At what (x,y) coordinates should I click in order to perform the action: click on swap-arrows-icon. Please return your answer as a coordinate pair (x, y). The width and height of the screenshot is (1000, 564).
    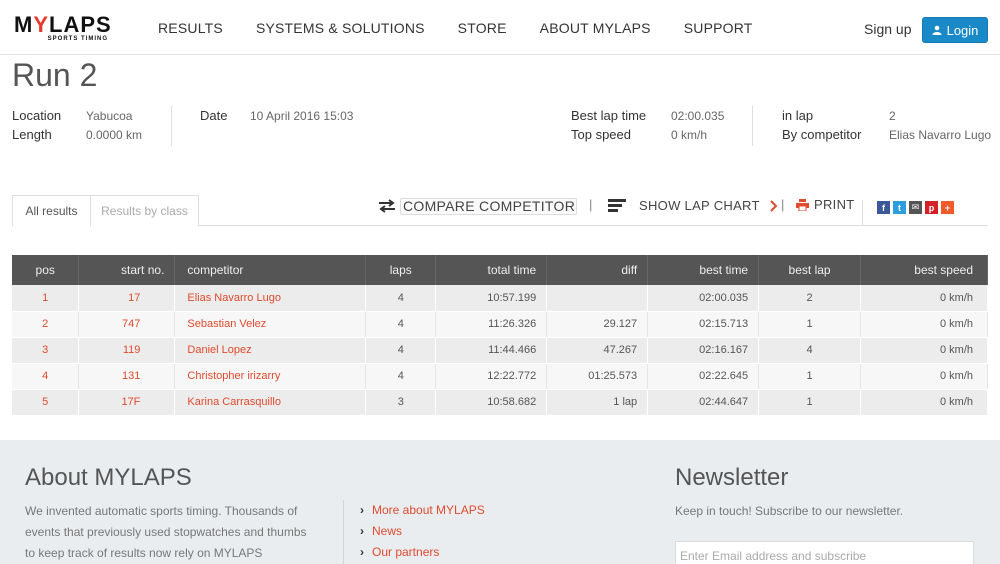
    Looking at the image, I should click on (387, 206).